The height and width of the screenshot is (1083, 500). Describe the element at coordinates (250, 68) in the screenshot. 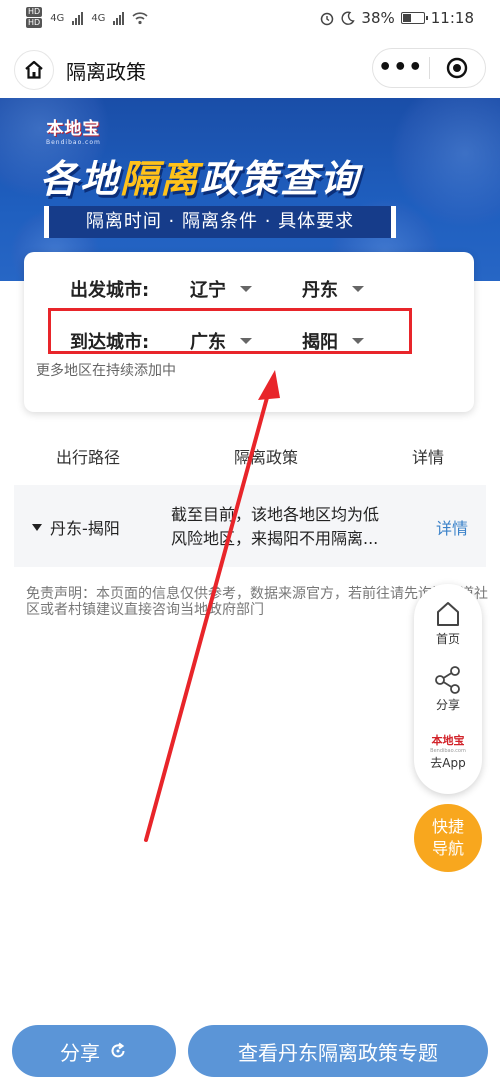

I see `navigation-bar: 隔离政策 •••` at that location.